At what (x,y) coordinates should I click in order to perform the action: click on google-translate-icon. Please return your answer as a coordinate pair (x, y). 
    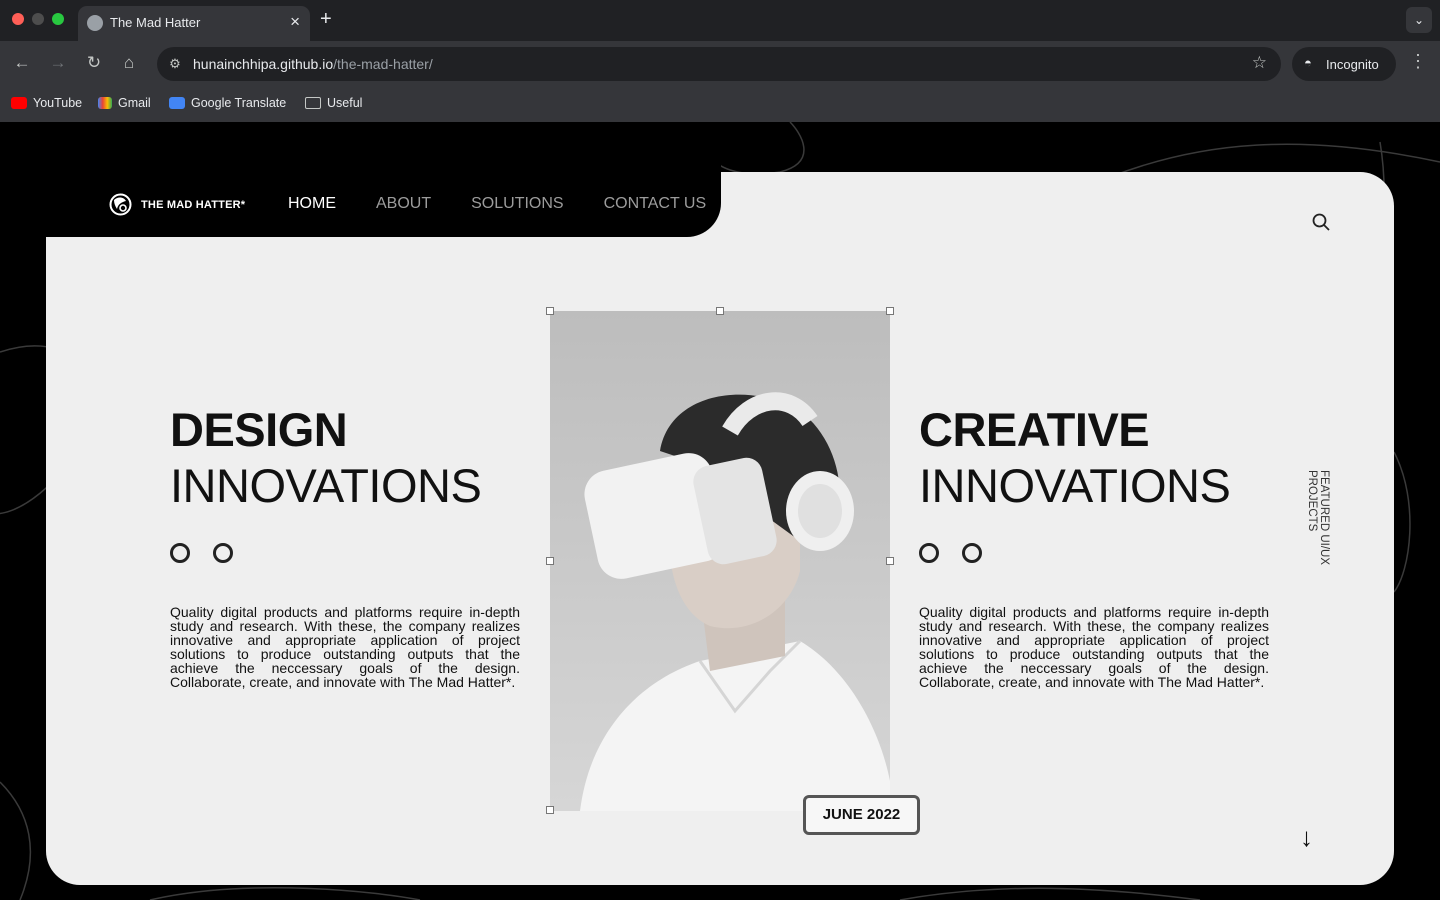
    Looking at the image, I should click on (177, 103).